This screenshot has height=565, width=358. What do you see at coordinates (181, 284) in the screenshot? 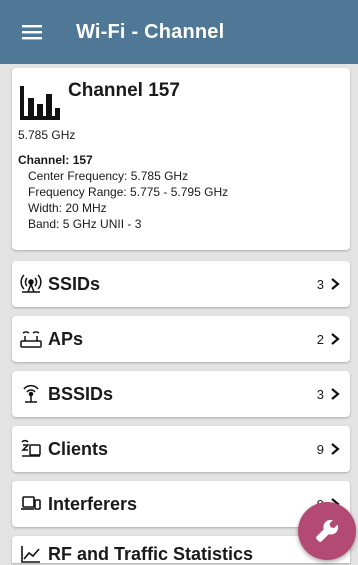
I see `nav-item-ssids: SSIDs 3` at bounding box center [181, 284].